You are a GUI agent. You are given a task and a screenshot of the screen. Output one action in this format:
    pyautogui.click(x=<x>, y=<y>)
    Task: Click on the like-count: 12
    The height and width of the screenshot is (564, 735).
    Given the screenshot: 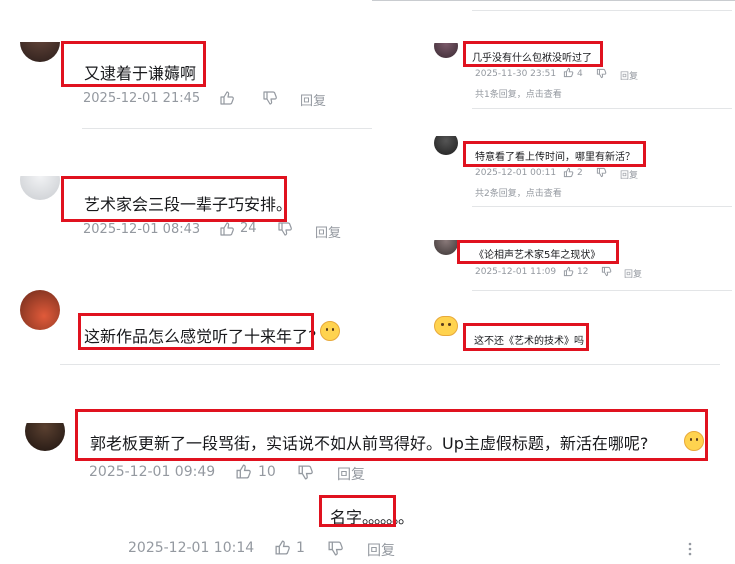 What is the action you would take?
    pyautogui.click(x=583, y=272)
    